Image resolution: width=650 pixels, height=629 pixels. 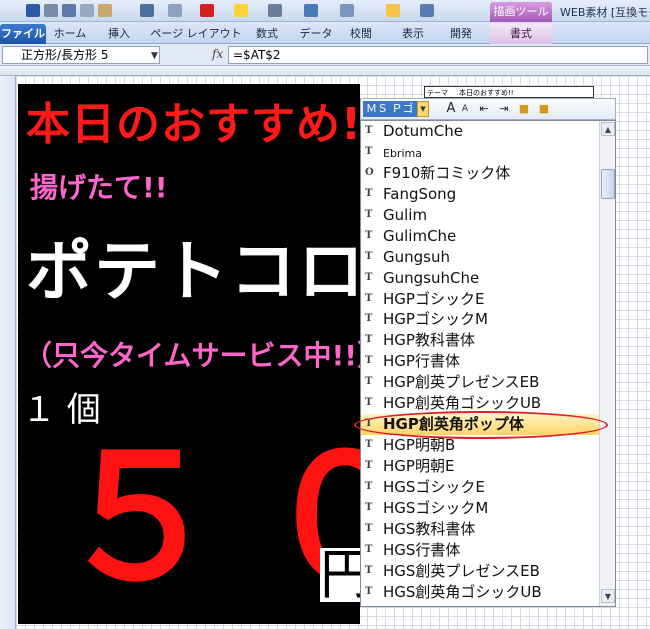 I want to click on scroll-thumb, so click(x=608, y=184).